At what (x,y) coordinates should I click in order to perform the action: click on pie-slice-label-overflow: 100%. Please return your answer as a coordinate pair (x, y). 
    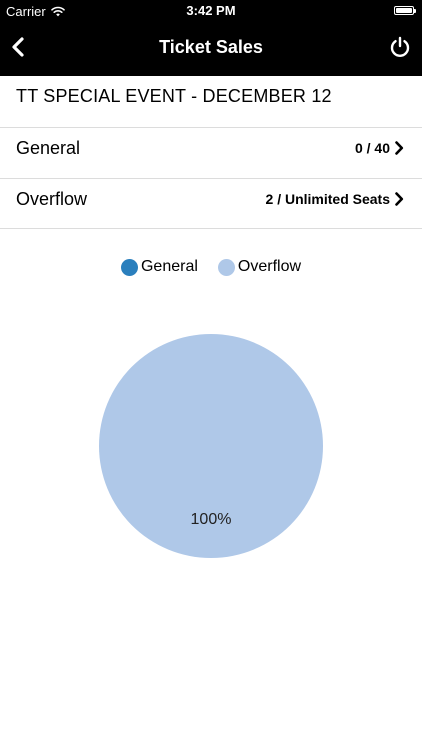
    Looking at the image, I should click on (211, 519).